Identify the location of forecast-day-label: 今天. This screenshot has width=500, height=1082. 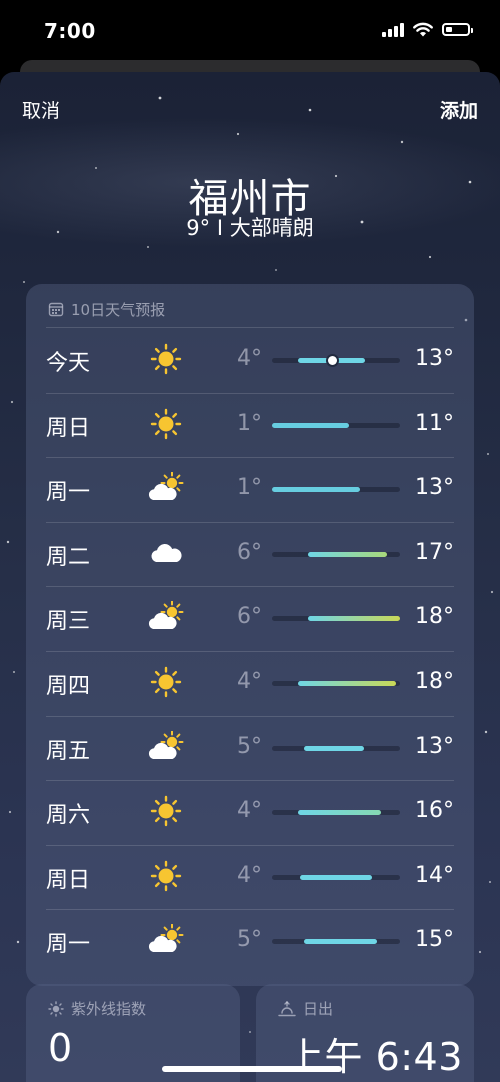
(68, 363).